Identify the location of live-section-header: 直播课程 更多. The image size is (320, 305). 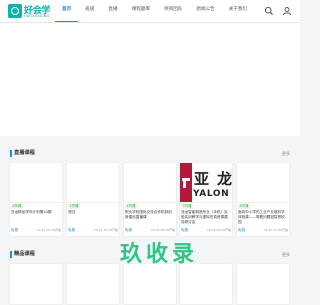
(150, 154).